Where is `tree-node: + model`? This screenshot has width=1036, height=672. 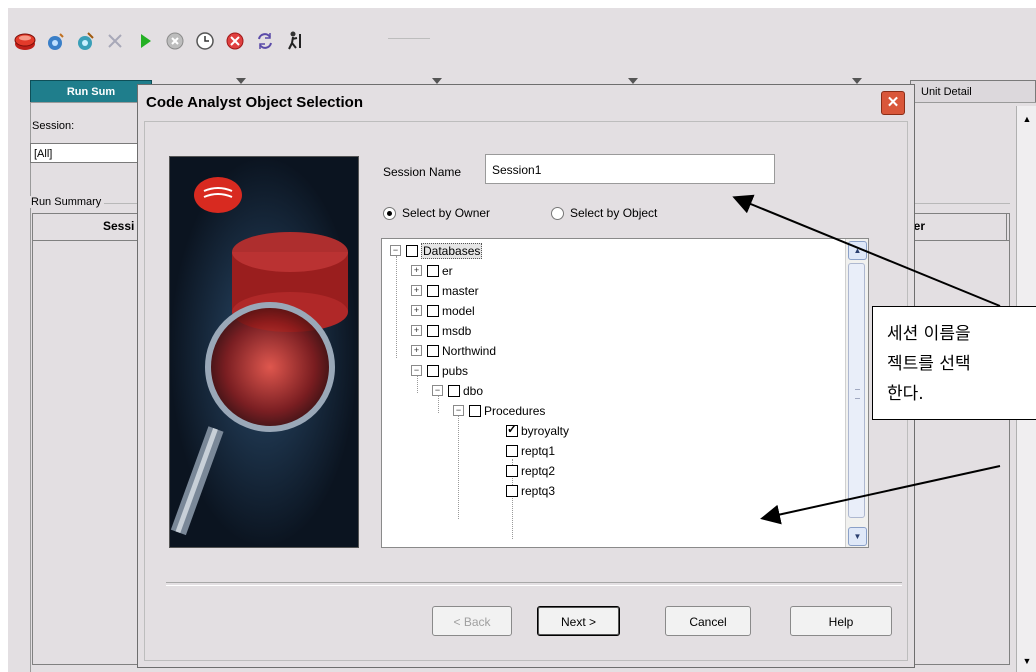
tree-node: + model is located at coordinates (443, 310).